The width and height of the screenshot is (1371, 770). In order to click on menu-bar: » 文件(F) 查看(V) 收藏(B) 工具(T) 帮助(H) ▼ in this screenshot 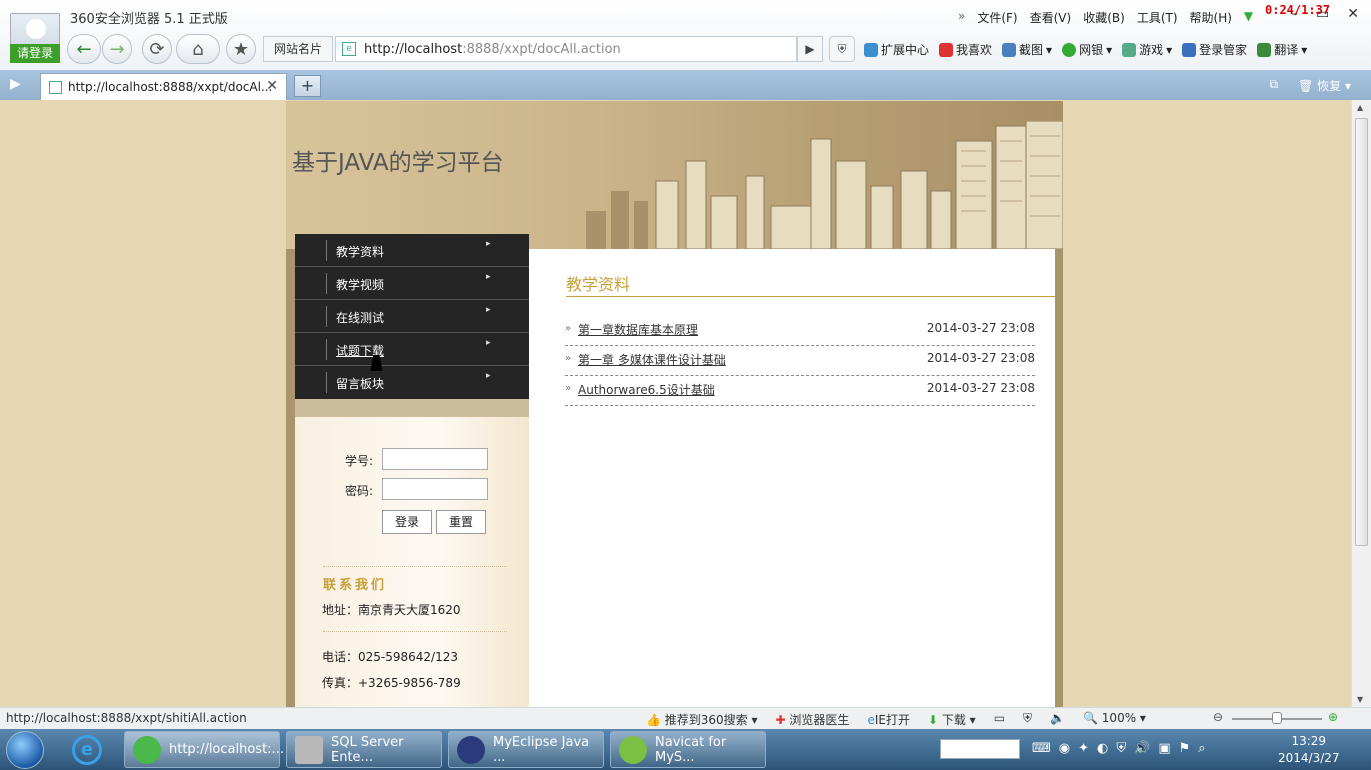, I will do `click(1105, 17)`.